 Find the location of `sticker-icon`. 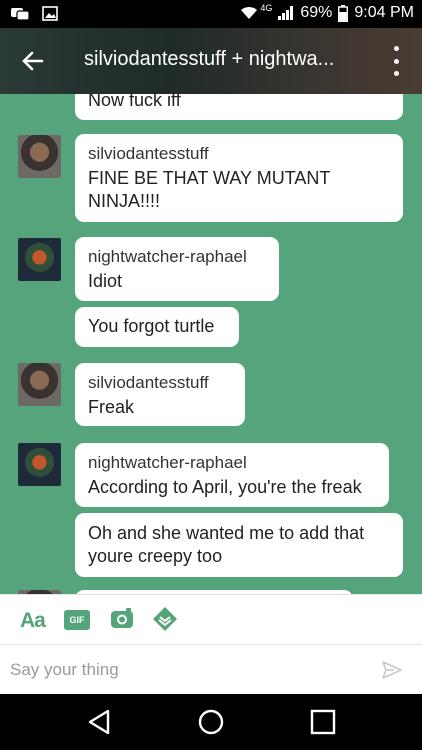

sticker-icon is located at coordinates (165, 621).